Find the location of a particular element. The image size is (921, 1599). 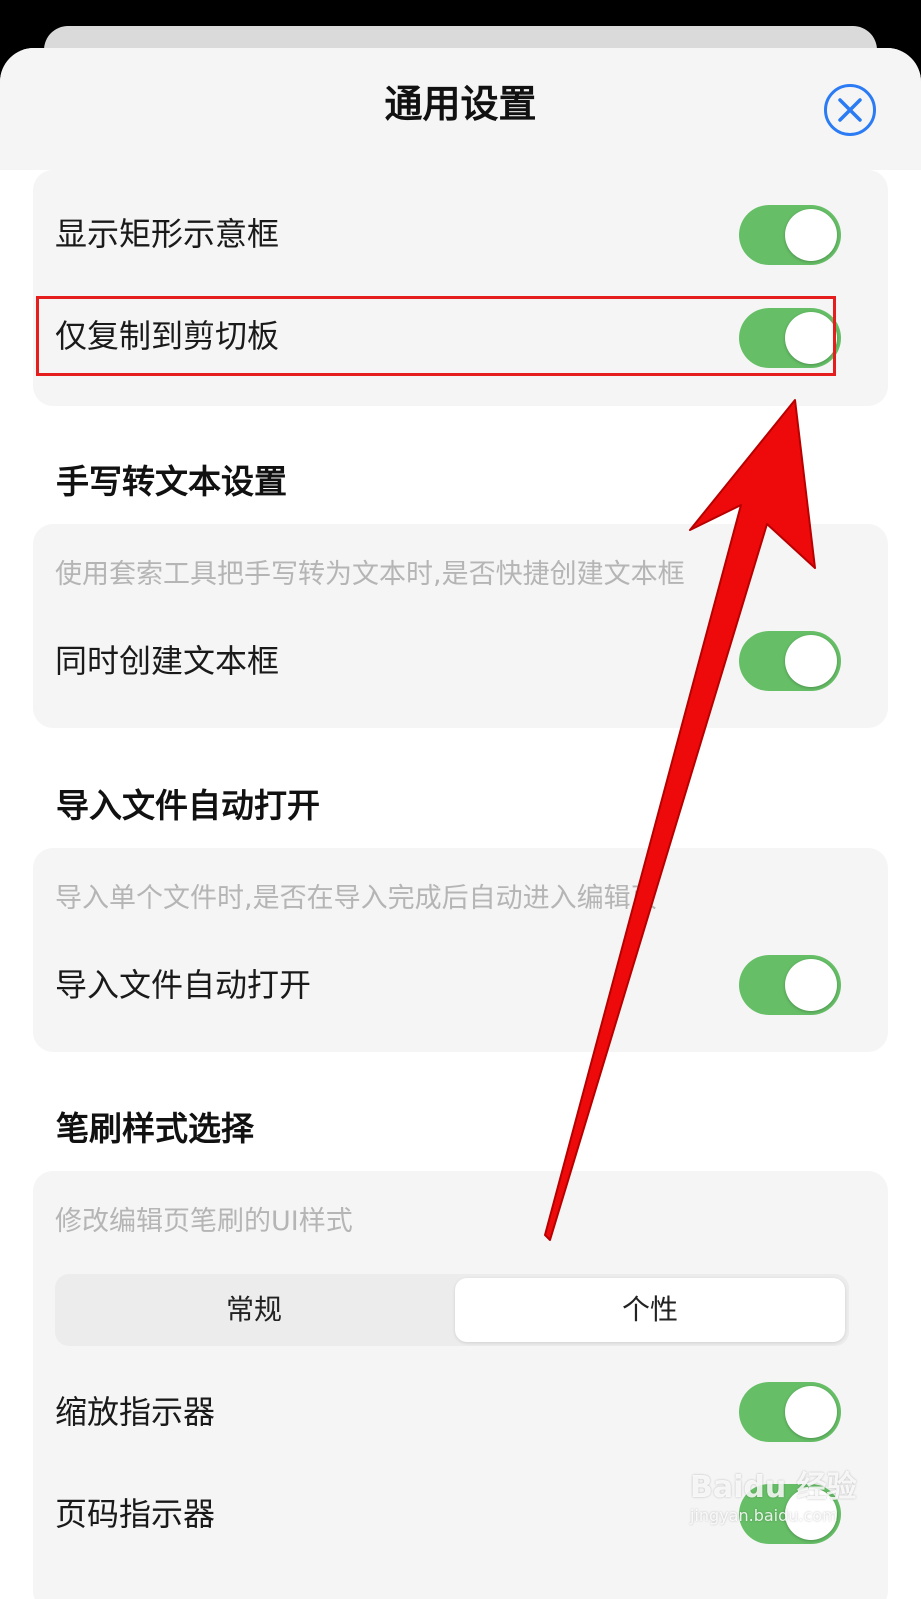

baidu-watermark: Baidu 经验 jingyan.baidu.com is located at coordinates (790, 1510).